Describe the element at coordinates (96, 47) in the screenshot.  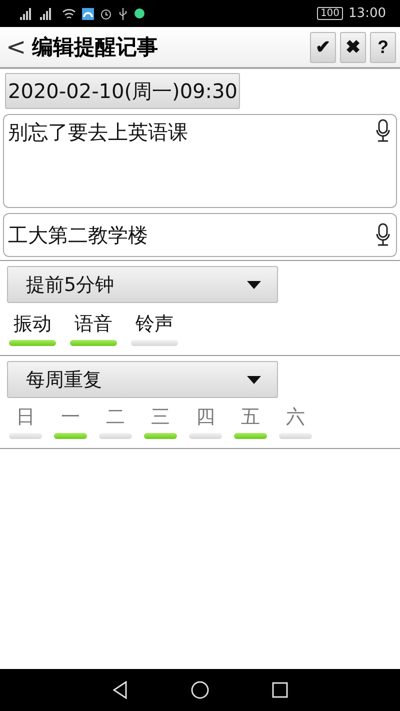
I see `page-title: 编辑提醒记事` at that location.